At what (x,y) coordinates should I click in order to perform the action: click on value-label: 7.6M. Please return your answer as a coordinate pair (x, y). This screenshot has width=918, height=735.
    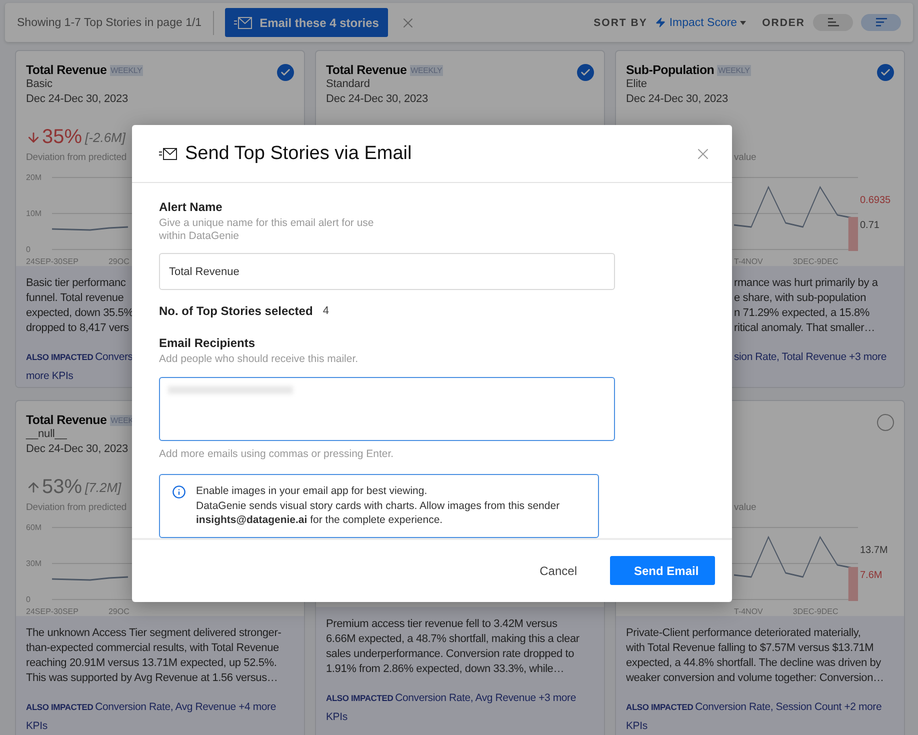
    Looking at the image, I should click on (871, 576).